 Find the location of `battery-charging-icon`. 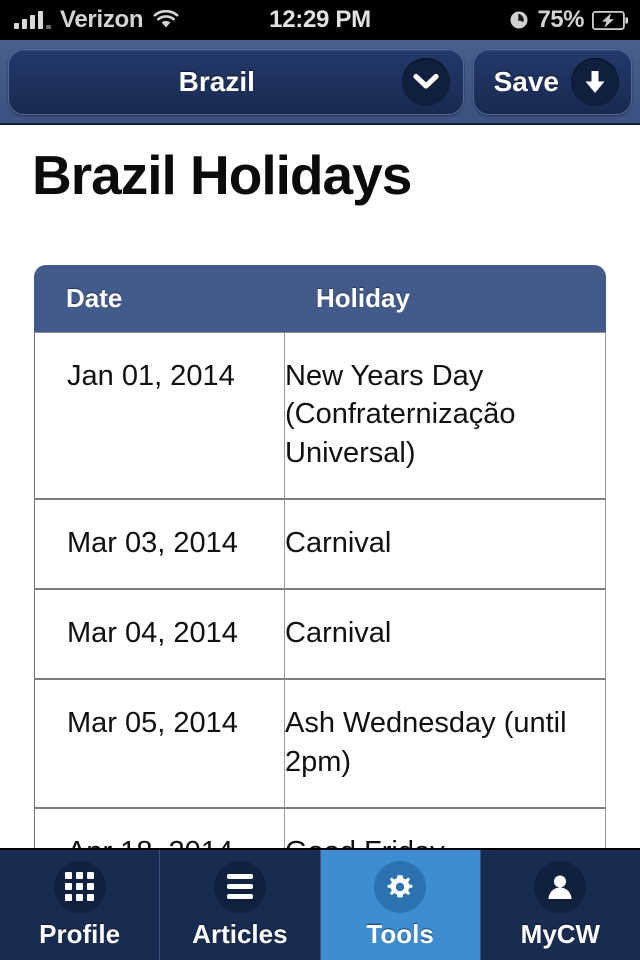

battery-charging-icon is located at coordinates (610, 20).